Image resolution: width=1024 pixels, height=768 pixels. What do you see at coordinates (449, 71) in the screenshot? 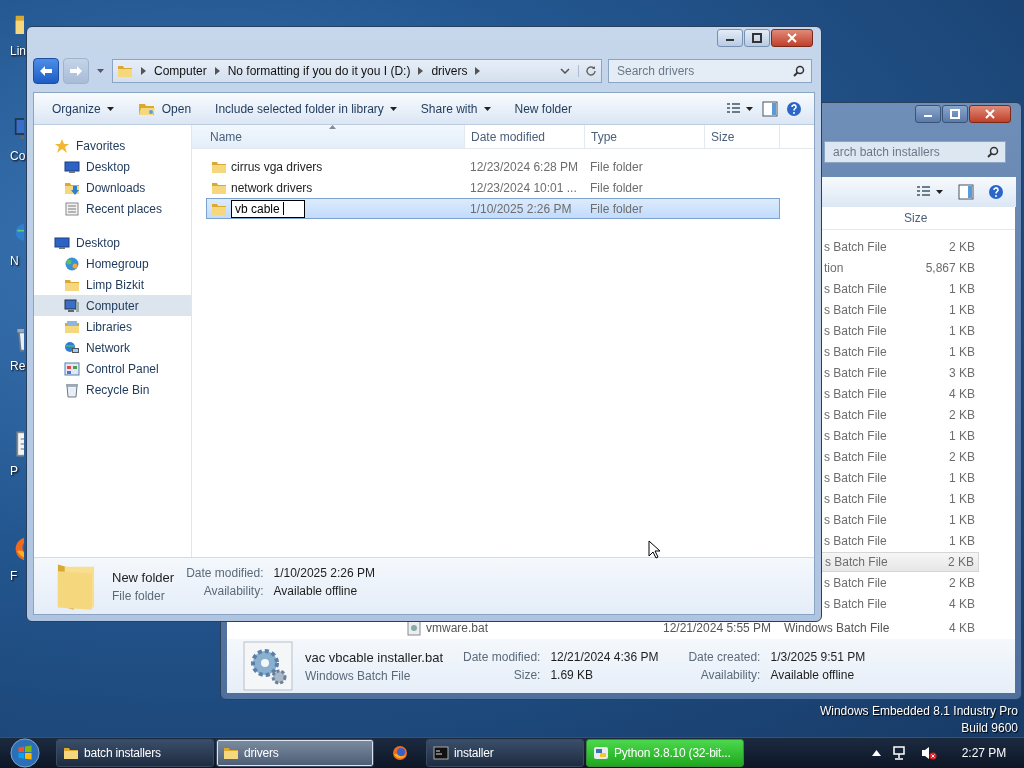
I see `breadcrumb: drivers` at bounding box center [449, 71].